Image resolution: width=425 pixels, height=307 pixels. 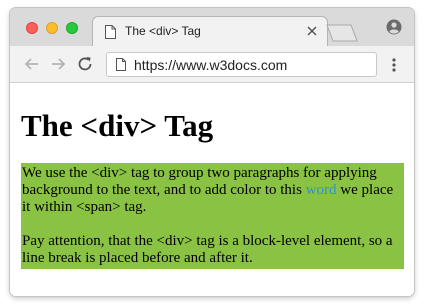 I want to click on close-icon, so click(x=312, y=31).